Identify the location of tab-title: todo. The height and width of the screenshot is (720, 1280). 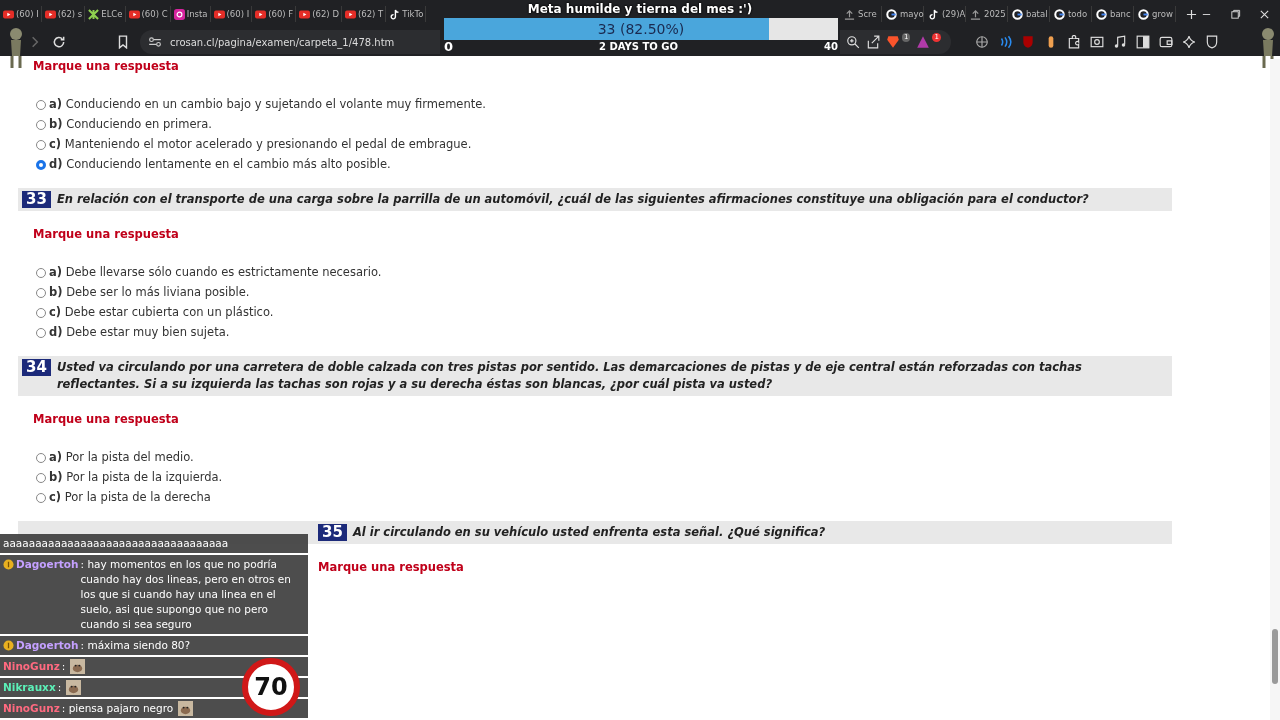
(1078, 14).